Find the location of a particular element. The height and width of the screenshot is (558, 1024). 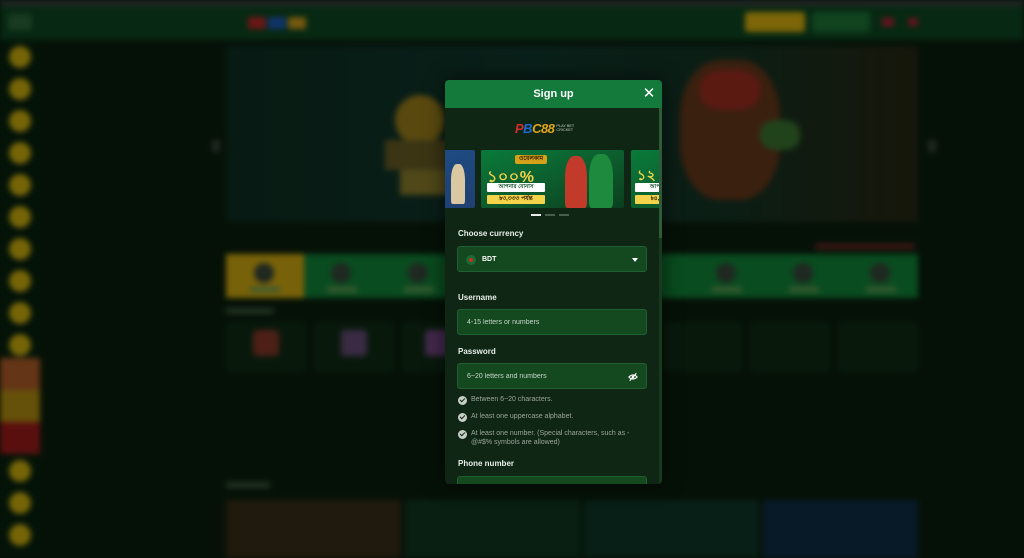

slide-tag: ওয়েলকাম is located at coordinates (531, 159).